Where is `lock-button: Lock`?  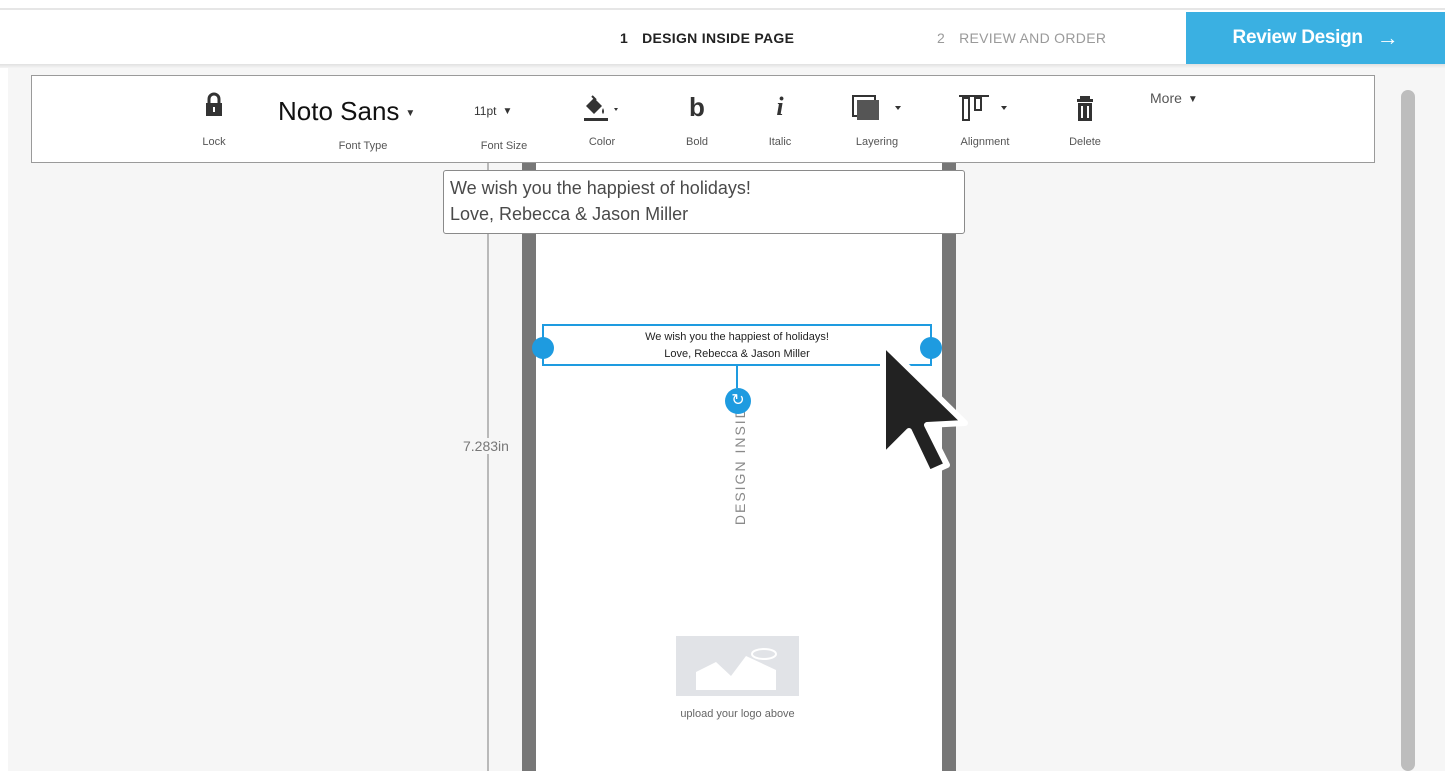 lock-button: Lock is located at coordinates (214, 120).